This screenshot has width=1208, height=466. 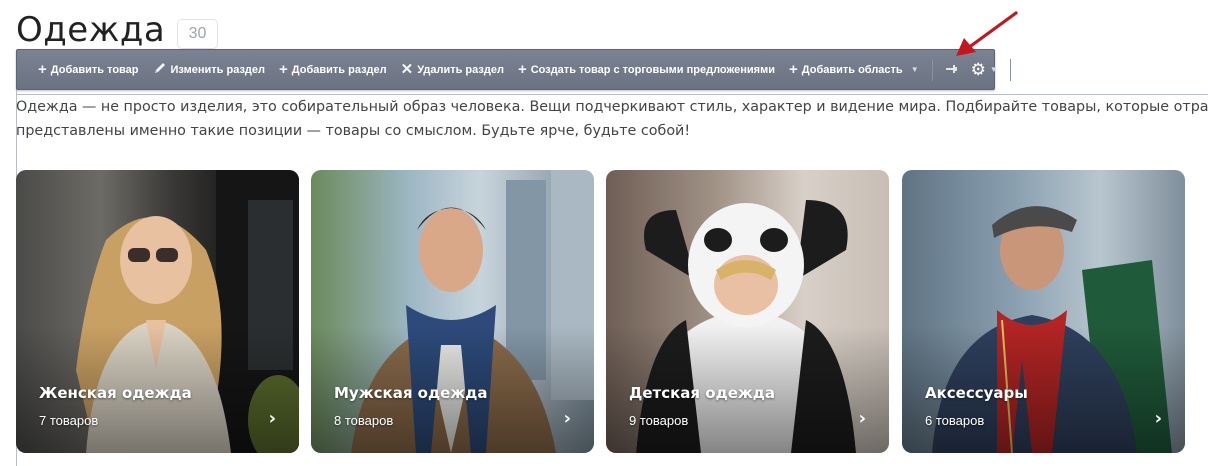 I want to click on category-count: 7 товаров, so click(x=69, y=420).